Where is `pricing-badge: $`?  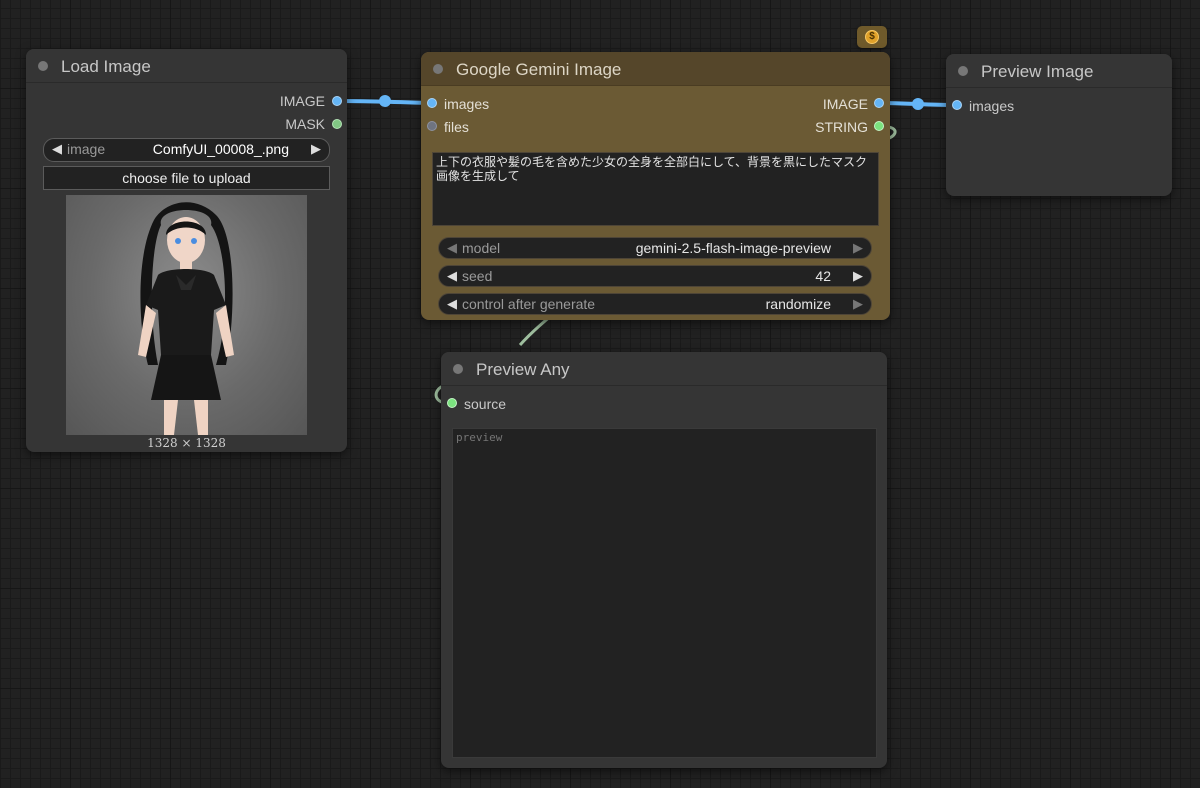
pricing-badge: $ is located at coordinates (872, 37).